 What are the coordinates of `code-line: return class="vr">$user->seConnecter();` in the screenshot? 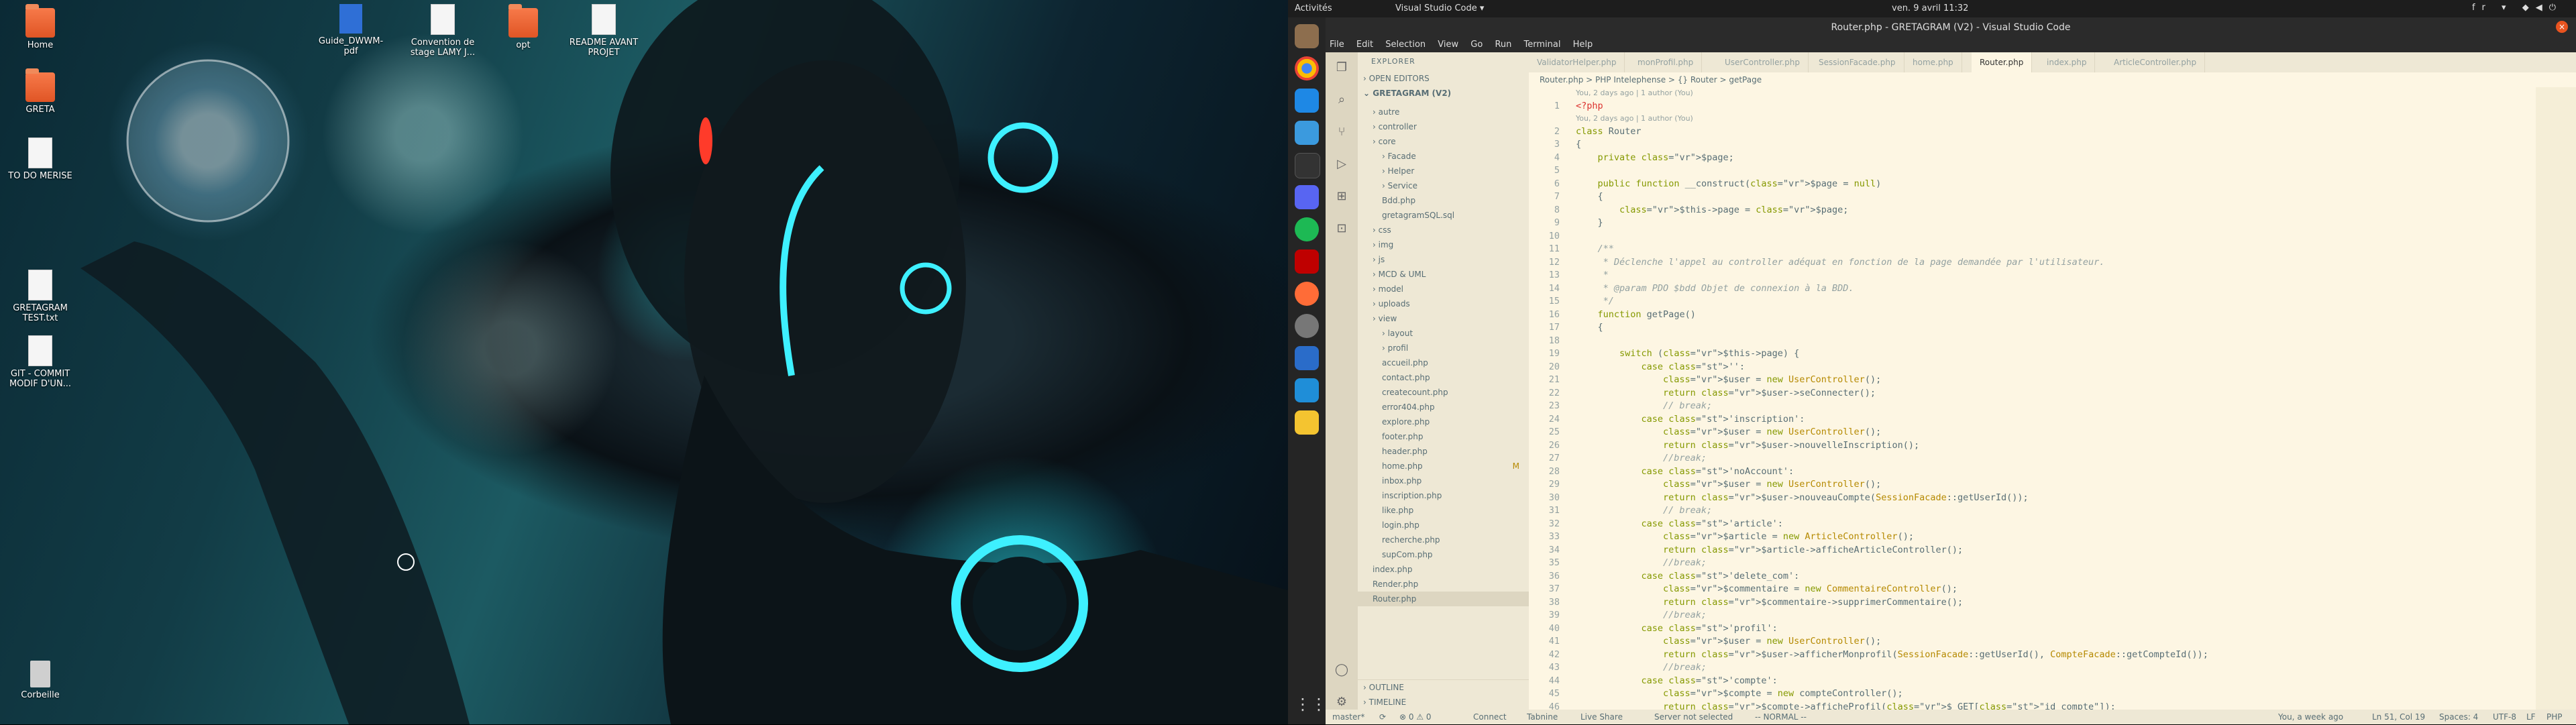 It's located at (1726, 393).